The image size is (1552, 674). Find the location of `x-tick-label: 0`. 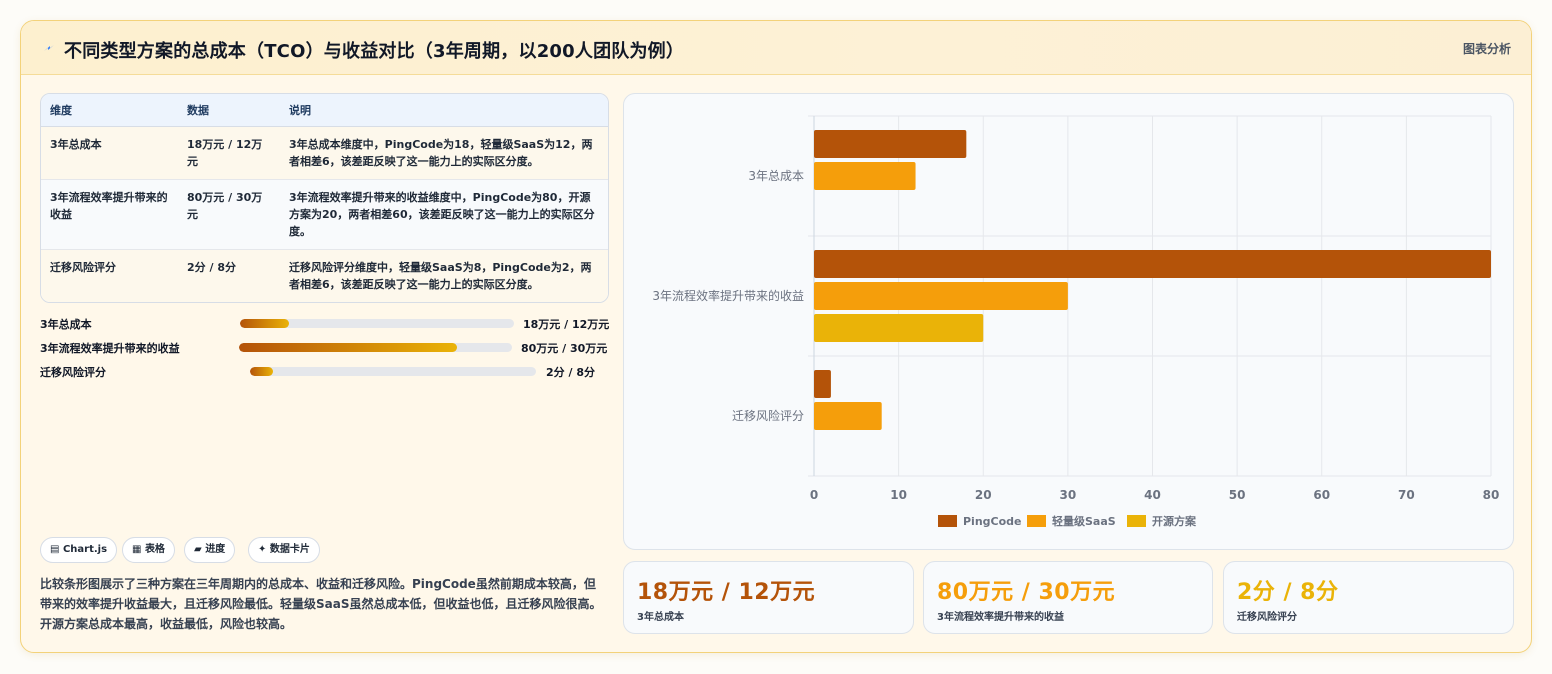

x-tick-label: 0 is located at coordinates (814, 495).